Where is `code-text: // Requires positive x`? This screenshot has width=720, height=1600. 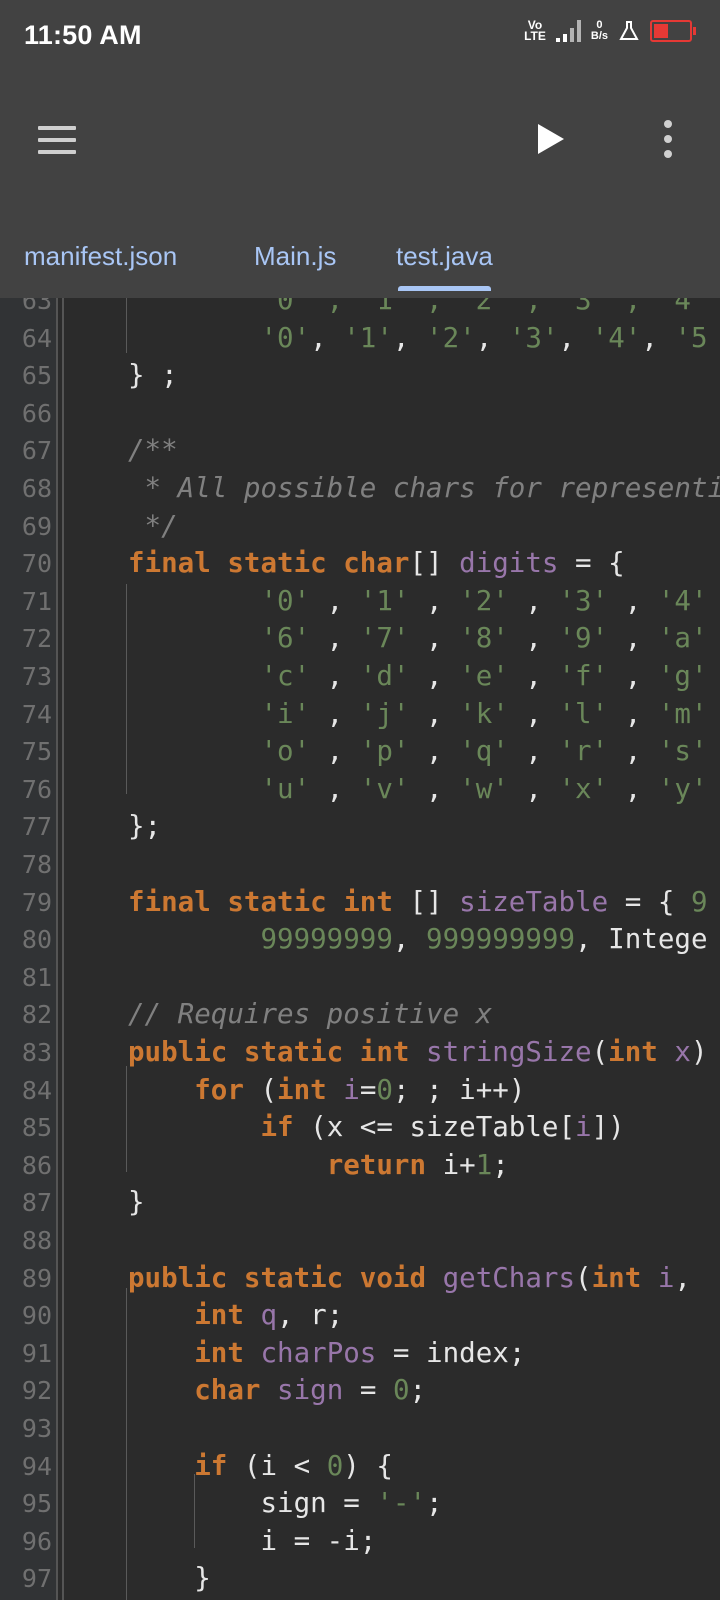 code-text: // Requires positive x is located at coordinates (310, 1014).